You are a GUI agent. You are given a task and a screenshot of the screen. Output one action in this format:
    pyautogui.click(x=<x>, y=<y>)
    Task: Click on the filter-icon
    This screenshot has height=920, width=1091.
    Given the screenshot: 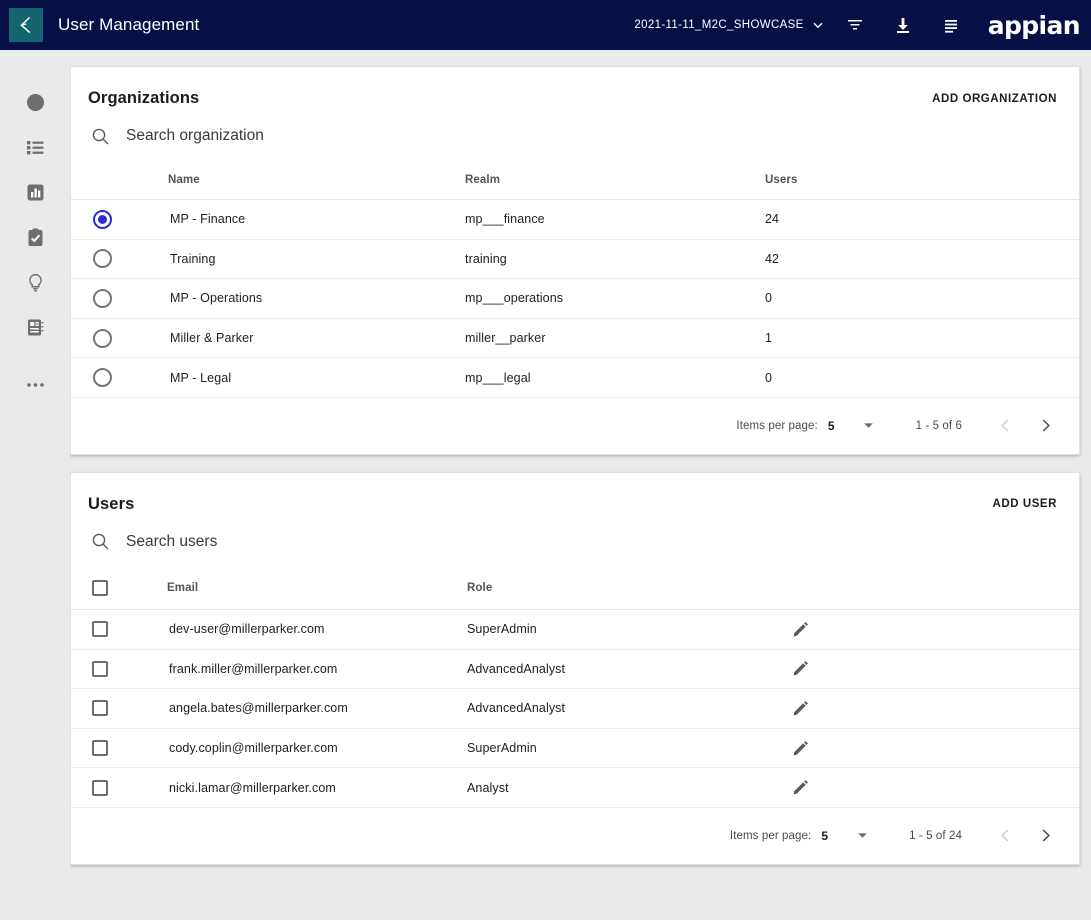 What is the action you would take?
    pyautogui.click(x=855, y=25)
    